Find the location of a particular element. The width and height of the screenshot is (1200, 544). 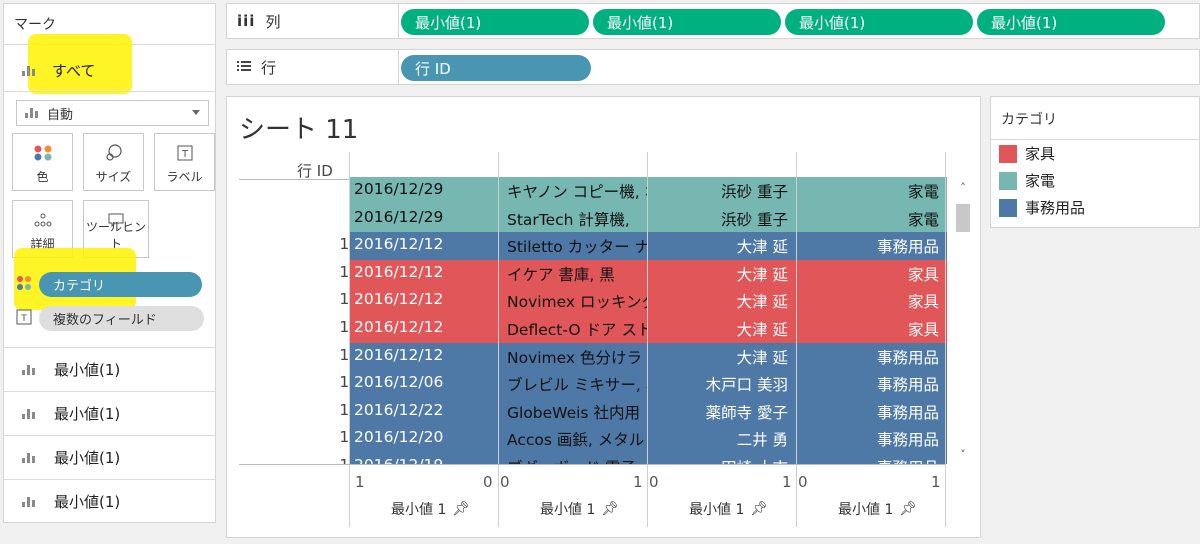

label-field-row: T is located at coordinates (24, 319).